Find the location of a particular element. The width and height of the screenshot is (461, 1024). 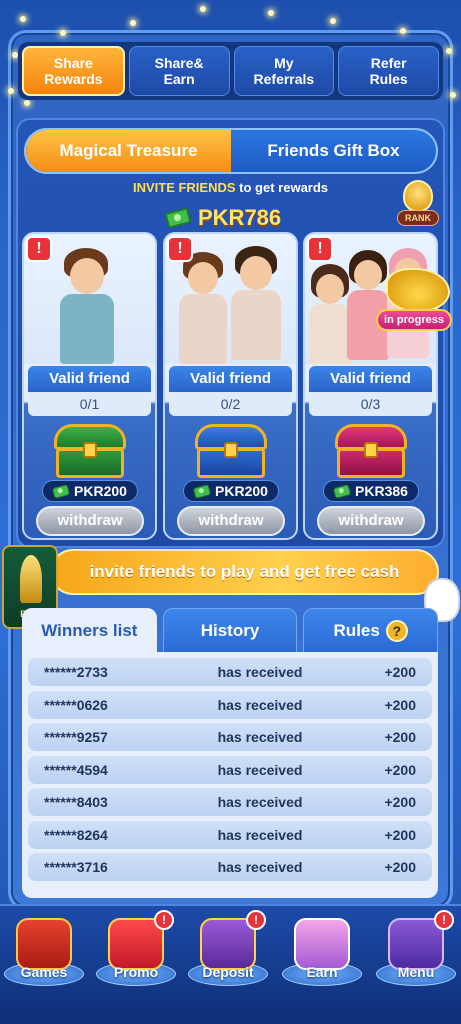

nav-menu-label: Menu is located at coordinates (416, 972).